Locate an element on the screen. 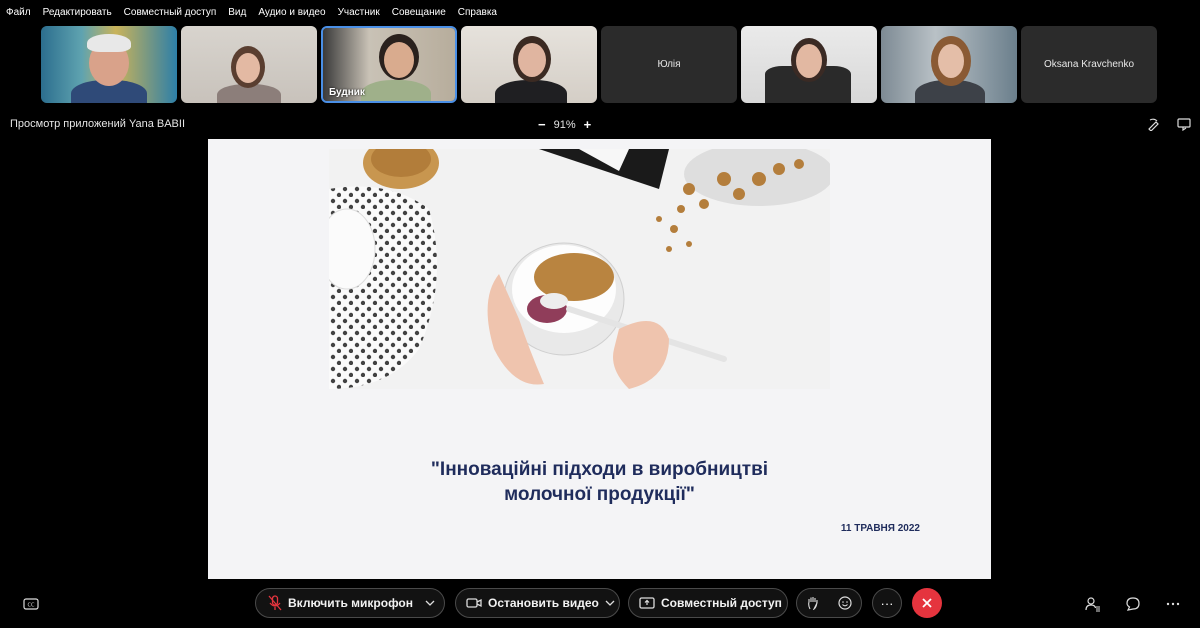 Image resolution: width=1200 pixels, height=628 pixels. remote-control-icon is located at coordinates (1184, 124).